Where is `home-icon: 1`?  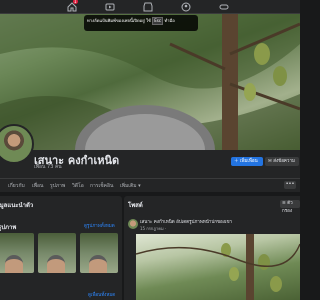 home-icon: 1 is located at coordinates (72, 6).